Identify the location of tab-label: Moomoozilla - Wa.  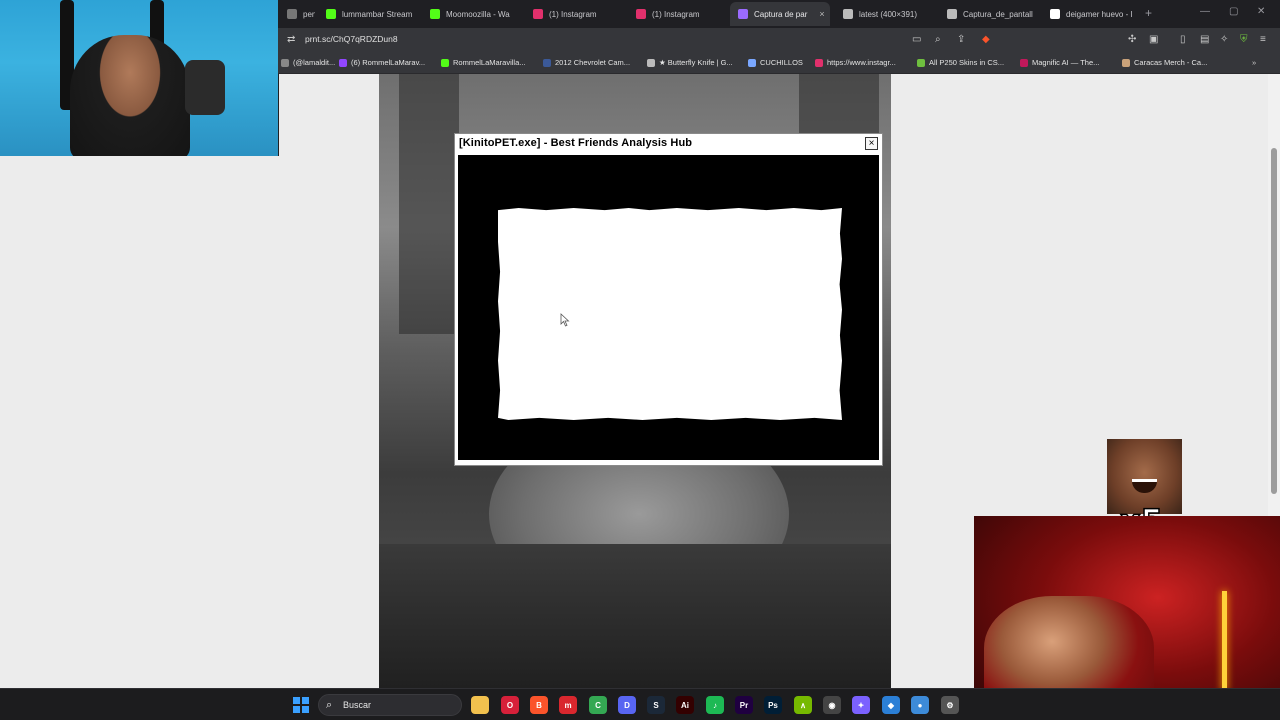
(478, 14).